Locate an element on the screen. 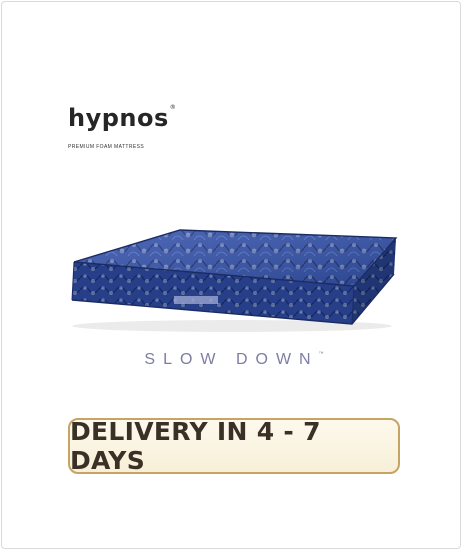  slogan: SLOW DOWN™ is located at coordinates (233, 360).